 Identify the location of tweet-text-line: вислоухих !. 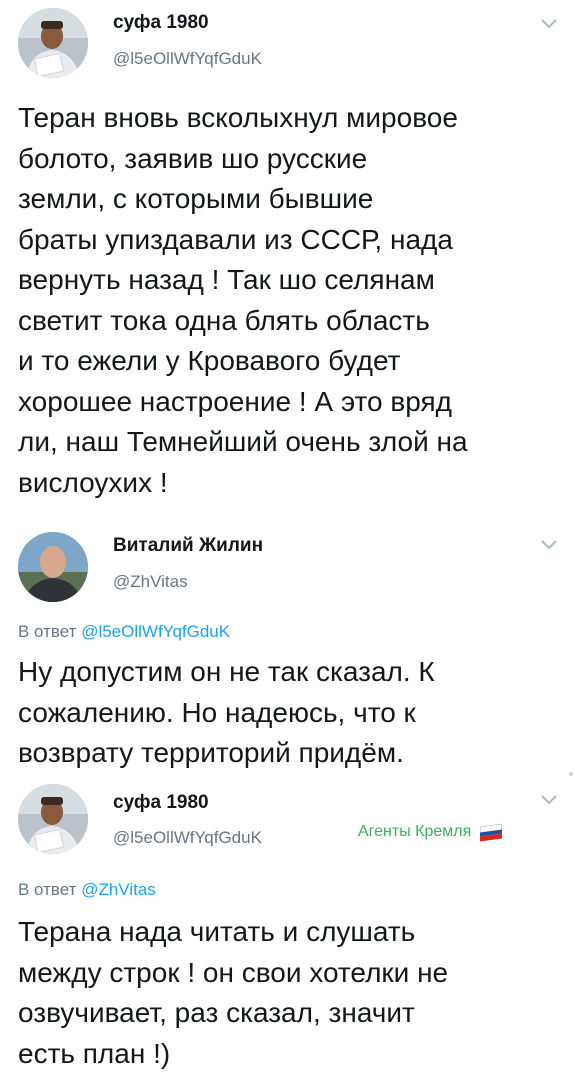
(93, 482).